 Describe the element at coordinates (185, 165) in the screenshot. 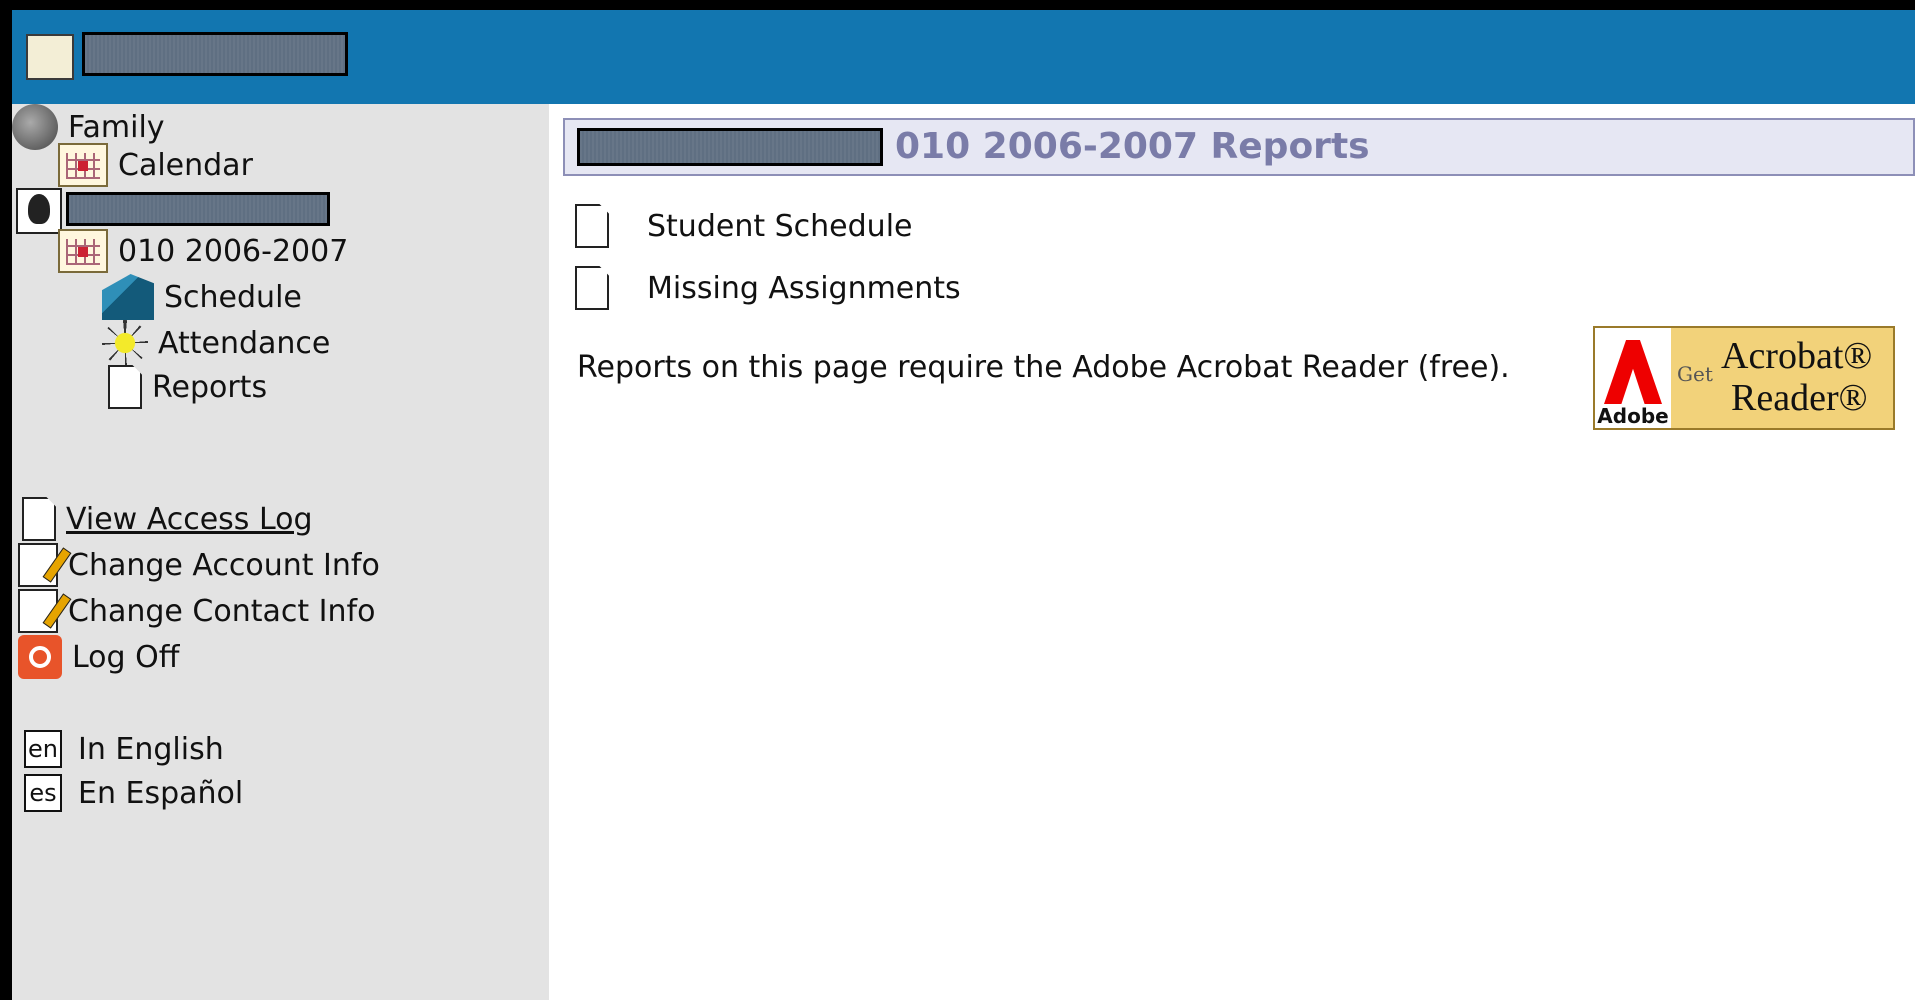

I see `sidebar-item-label: Calendar` at that location.